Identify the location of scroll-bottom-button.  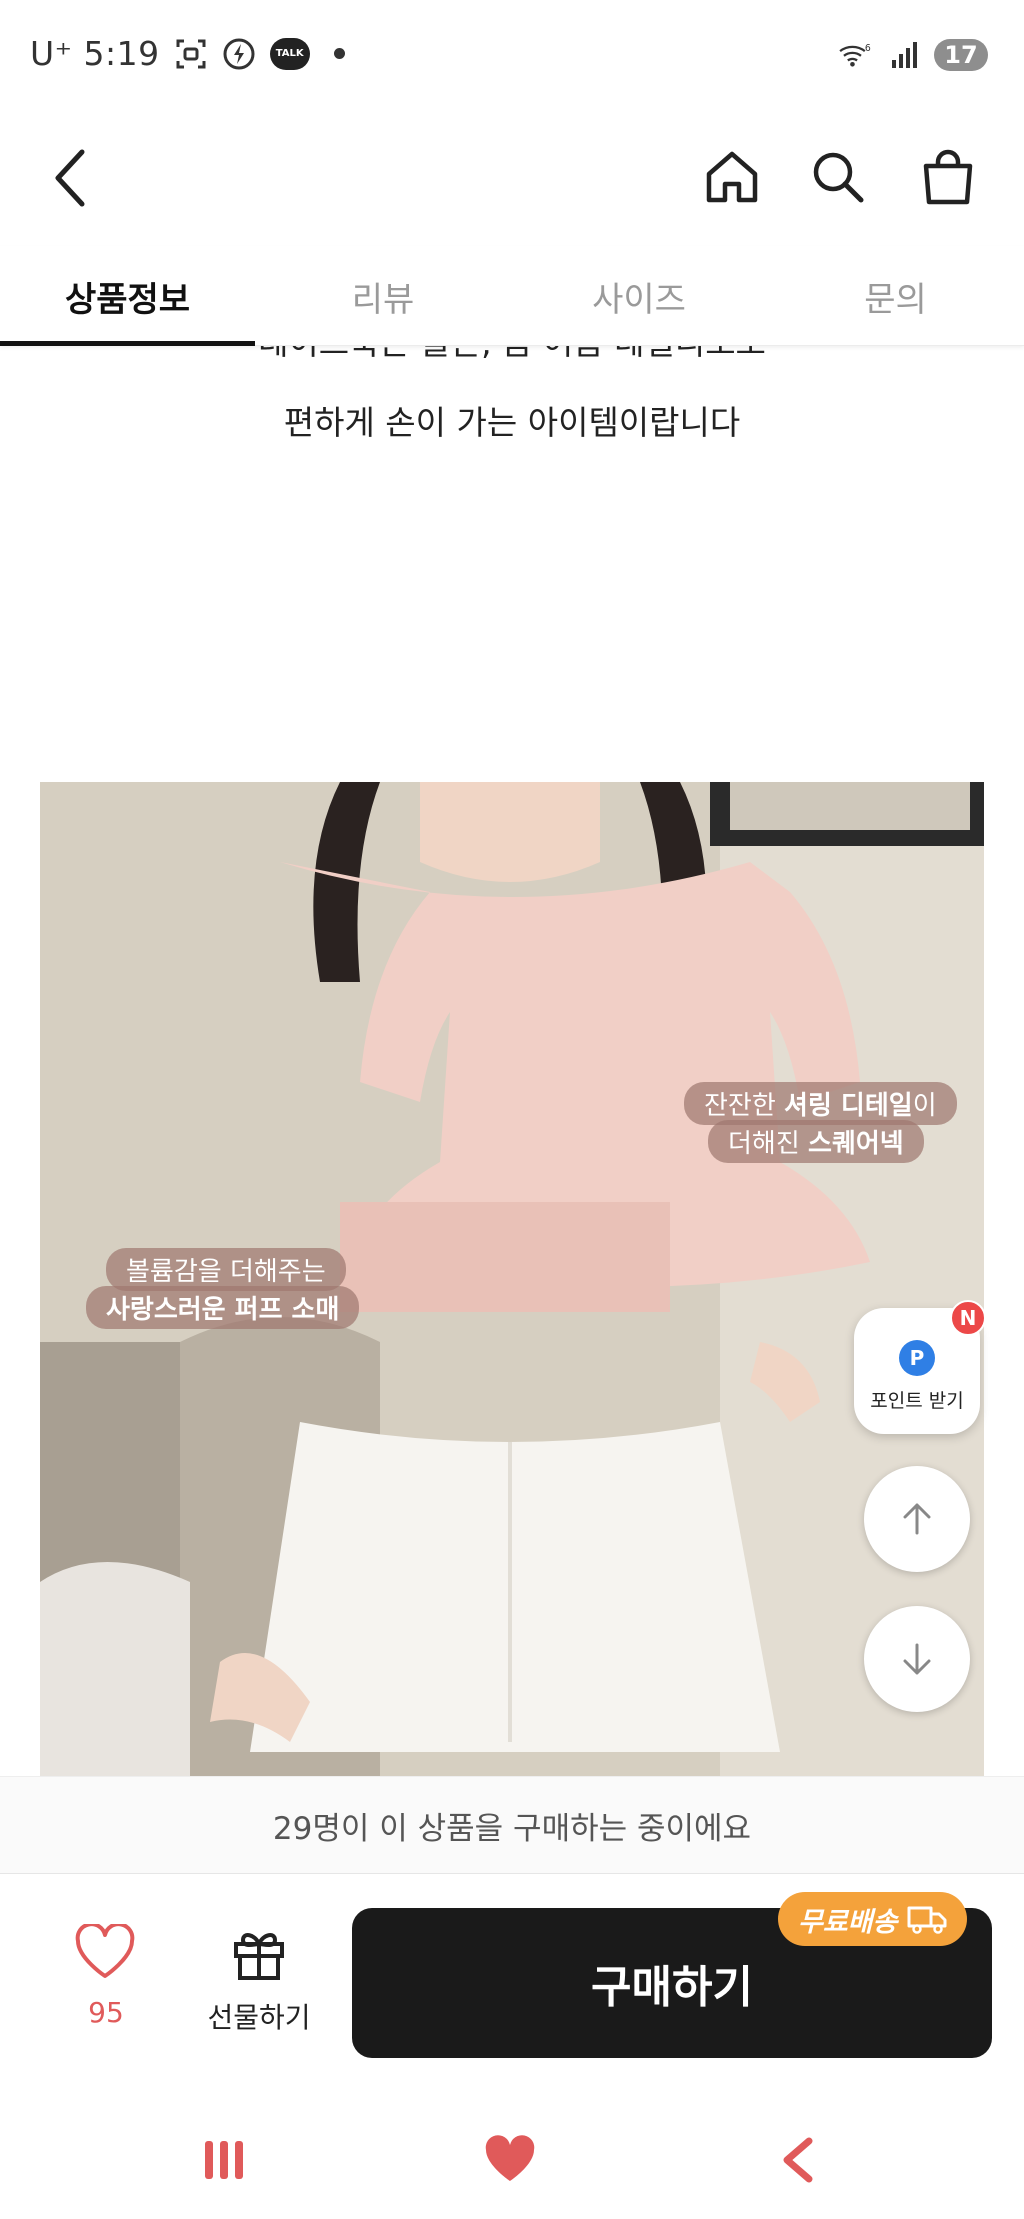
(917, 1659).